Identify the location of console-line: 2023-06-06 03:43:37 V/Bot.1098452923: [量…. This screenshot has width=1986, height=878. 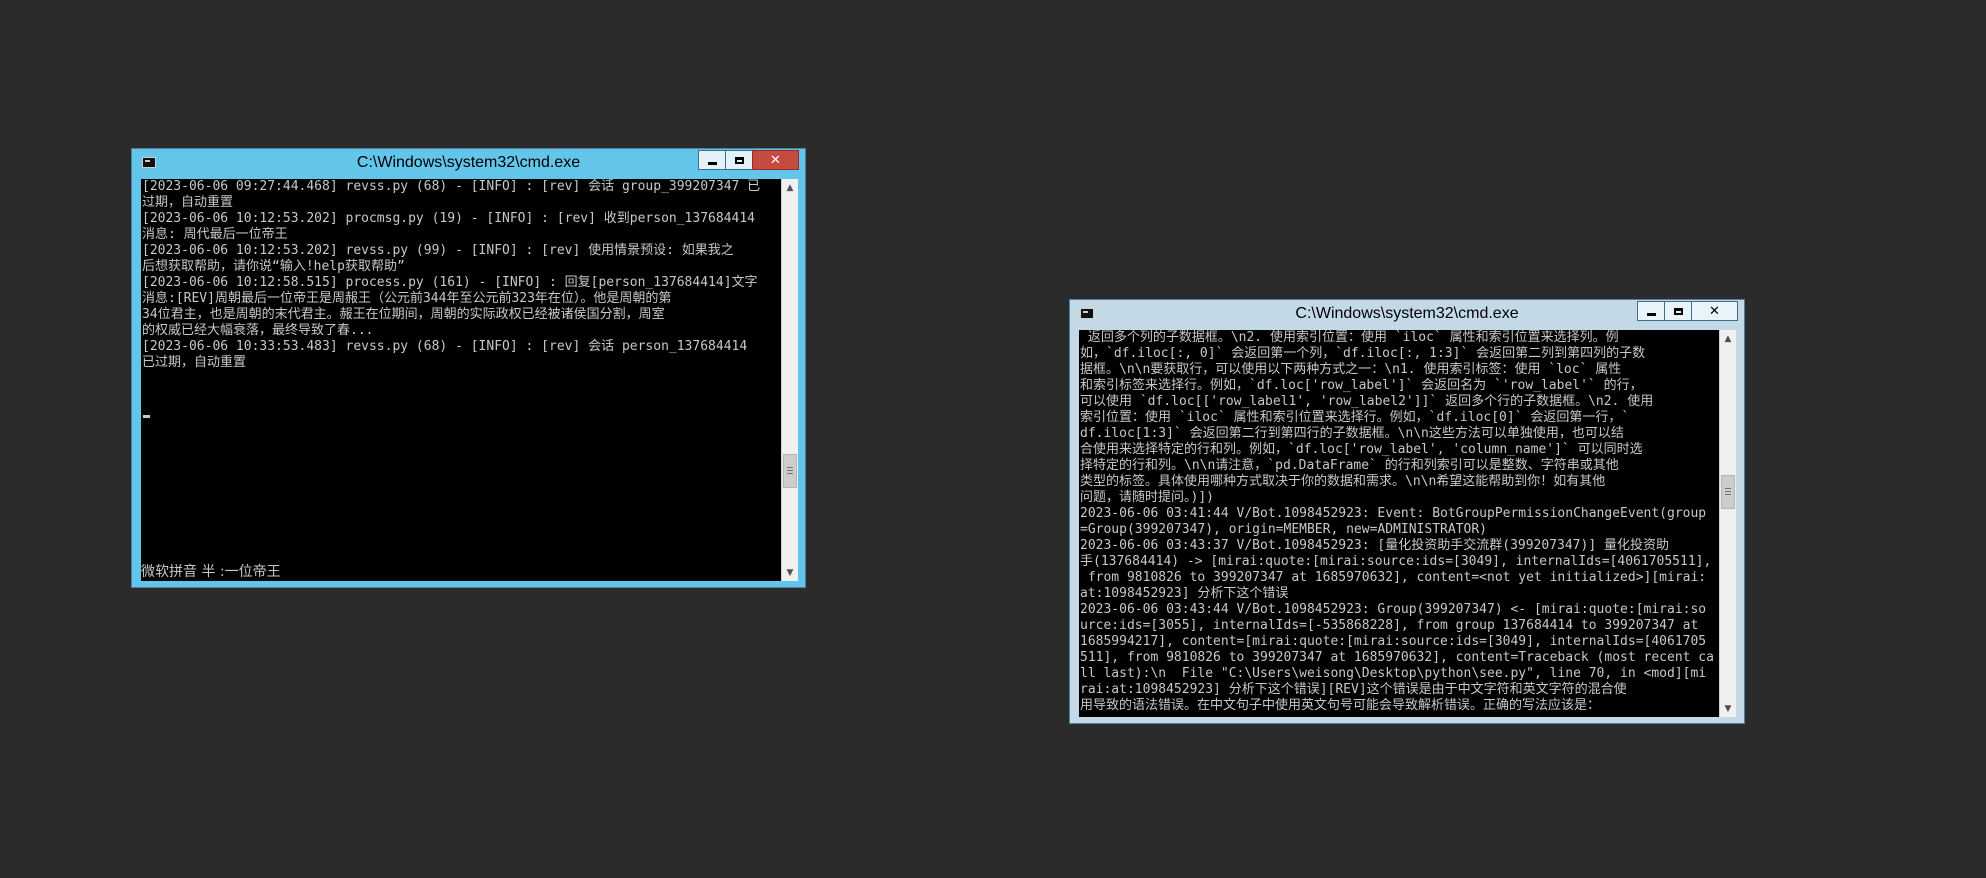
(1374, 545).